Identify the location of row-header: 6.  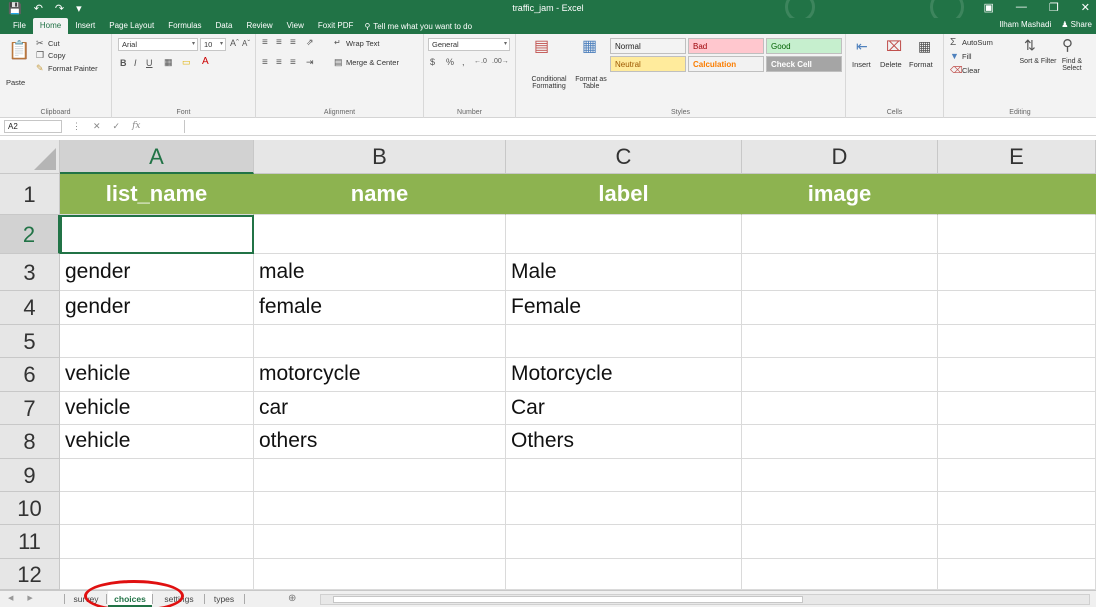
(30, 375).